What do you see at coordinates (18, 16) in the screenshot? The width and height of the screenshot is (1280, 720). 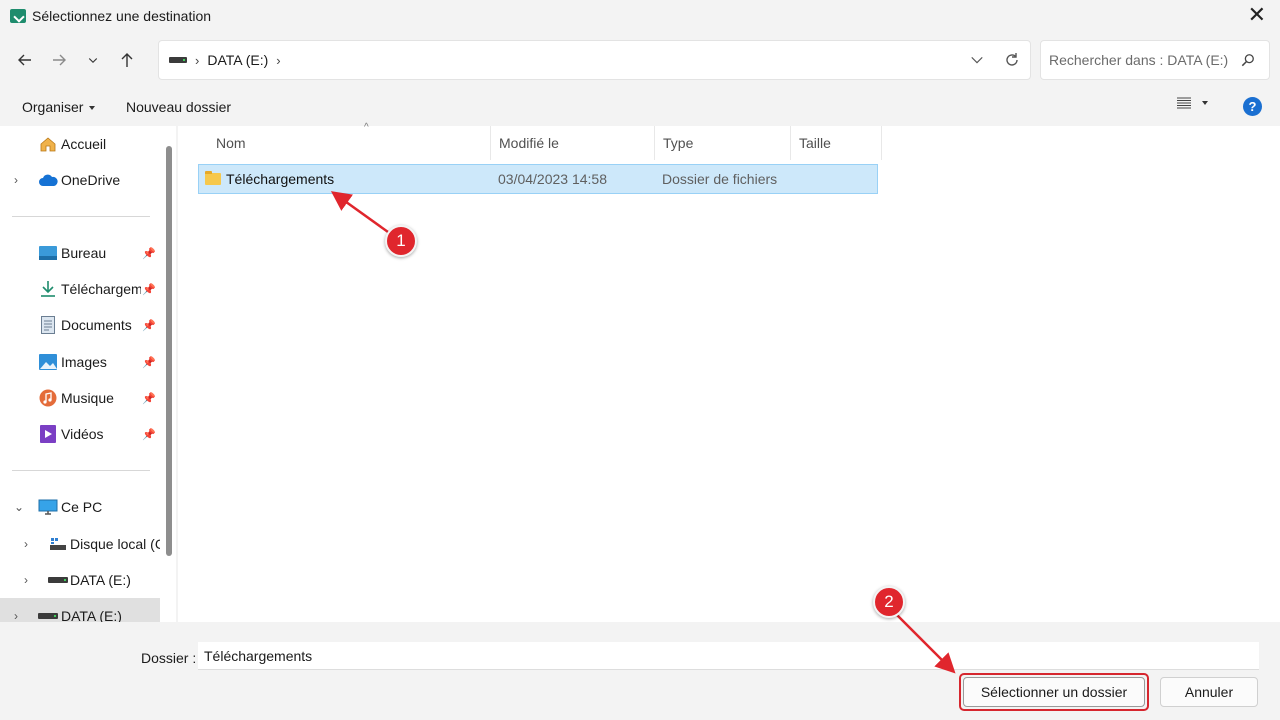 I see `app-icon` at bounding box center [18, 16].